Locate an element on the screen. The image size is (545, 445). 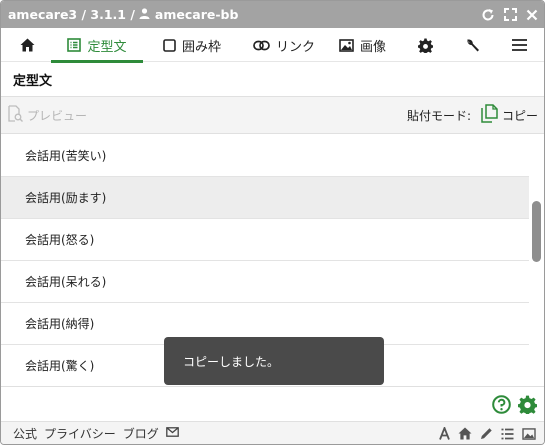
preview-icon is located at coordinates (15, 115).